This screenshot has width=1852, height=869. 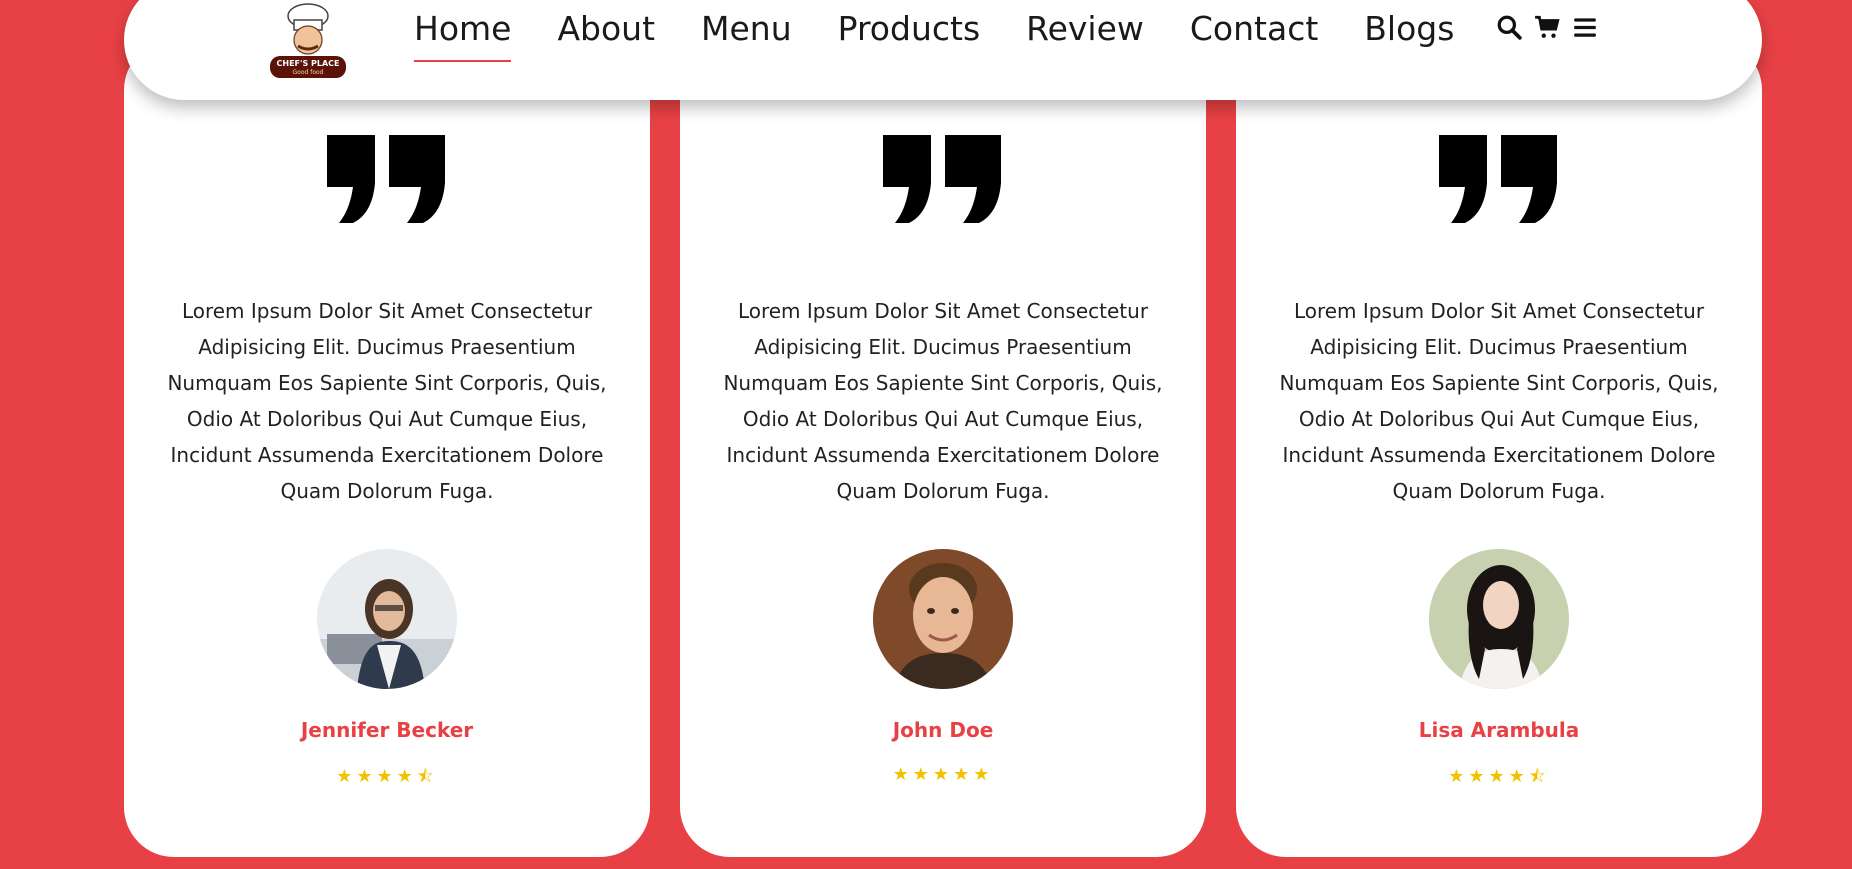 I want to click on search-icon, so click(x=1509, y=27).